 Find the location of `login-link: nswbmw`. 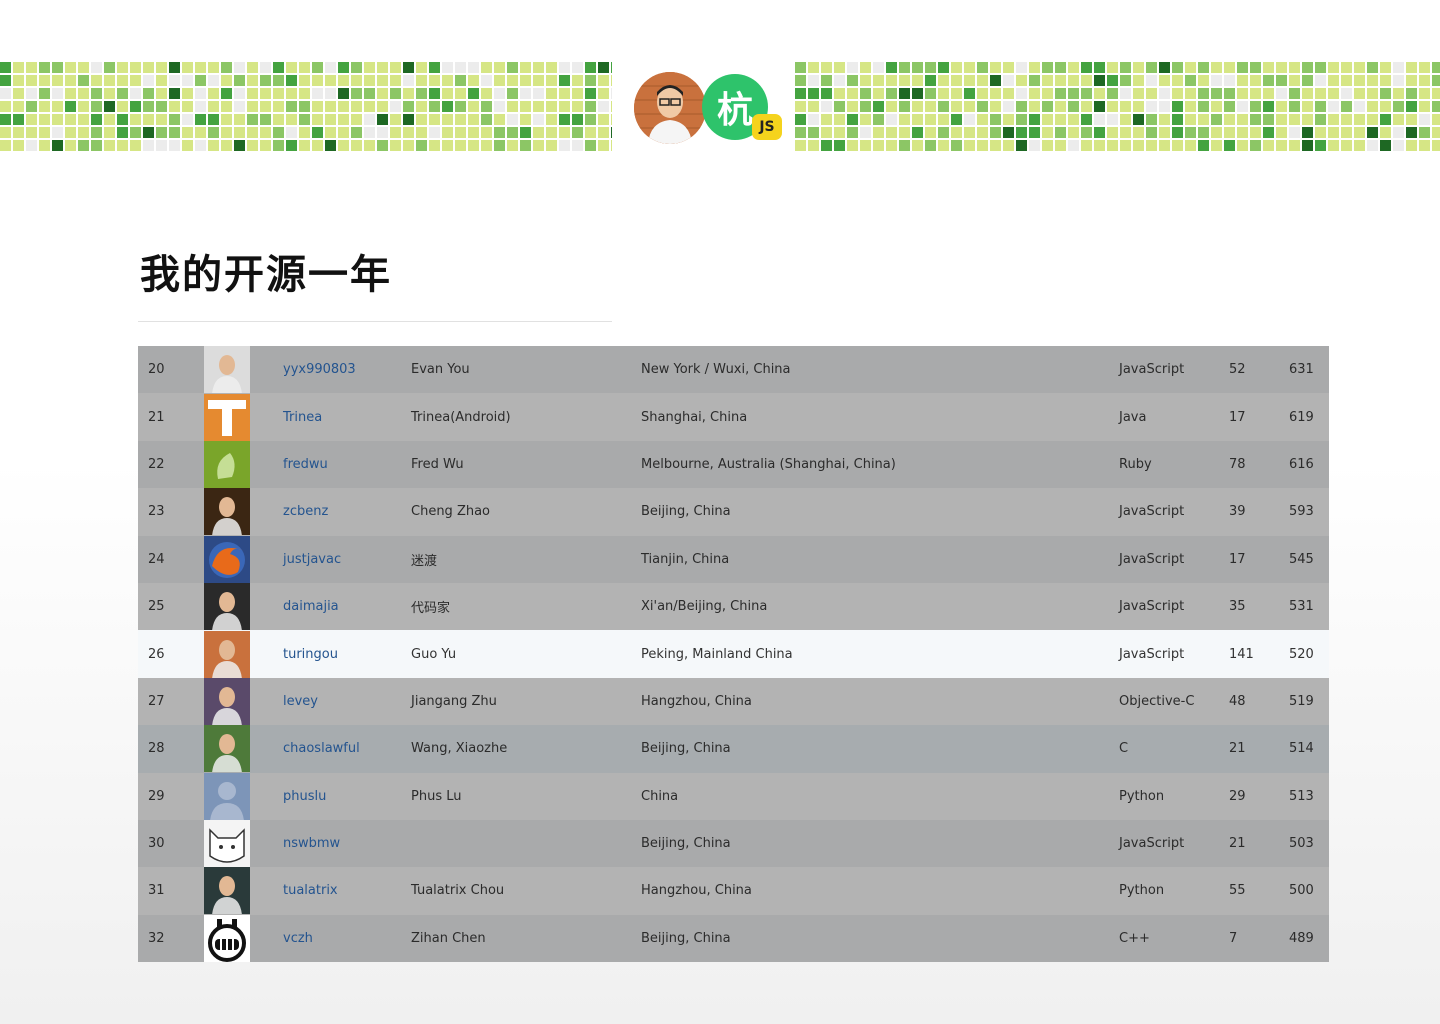

login-link: nswbmw is located at coordinates (311, 843).